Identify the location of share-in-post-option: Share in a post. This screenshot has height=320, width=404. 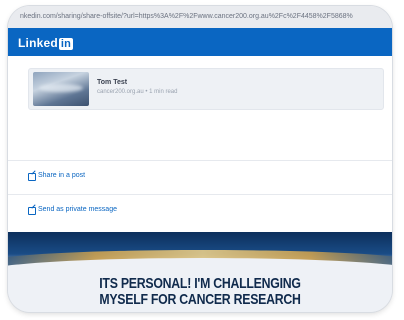
(200, 176).